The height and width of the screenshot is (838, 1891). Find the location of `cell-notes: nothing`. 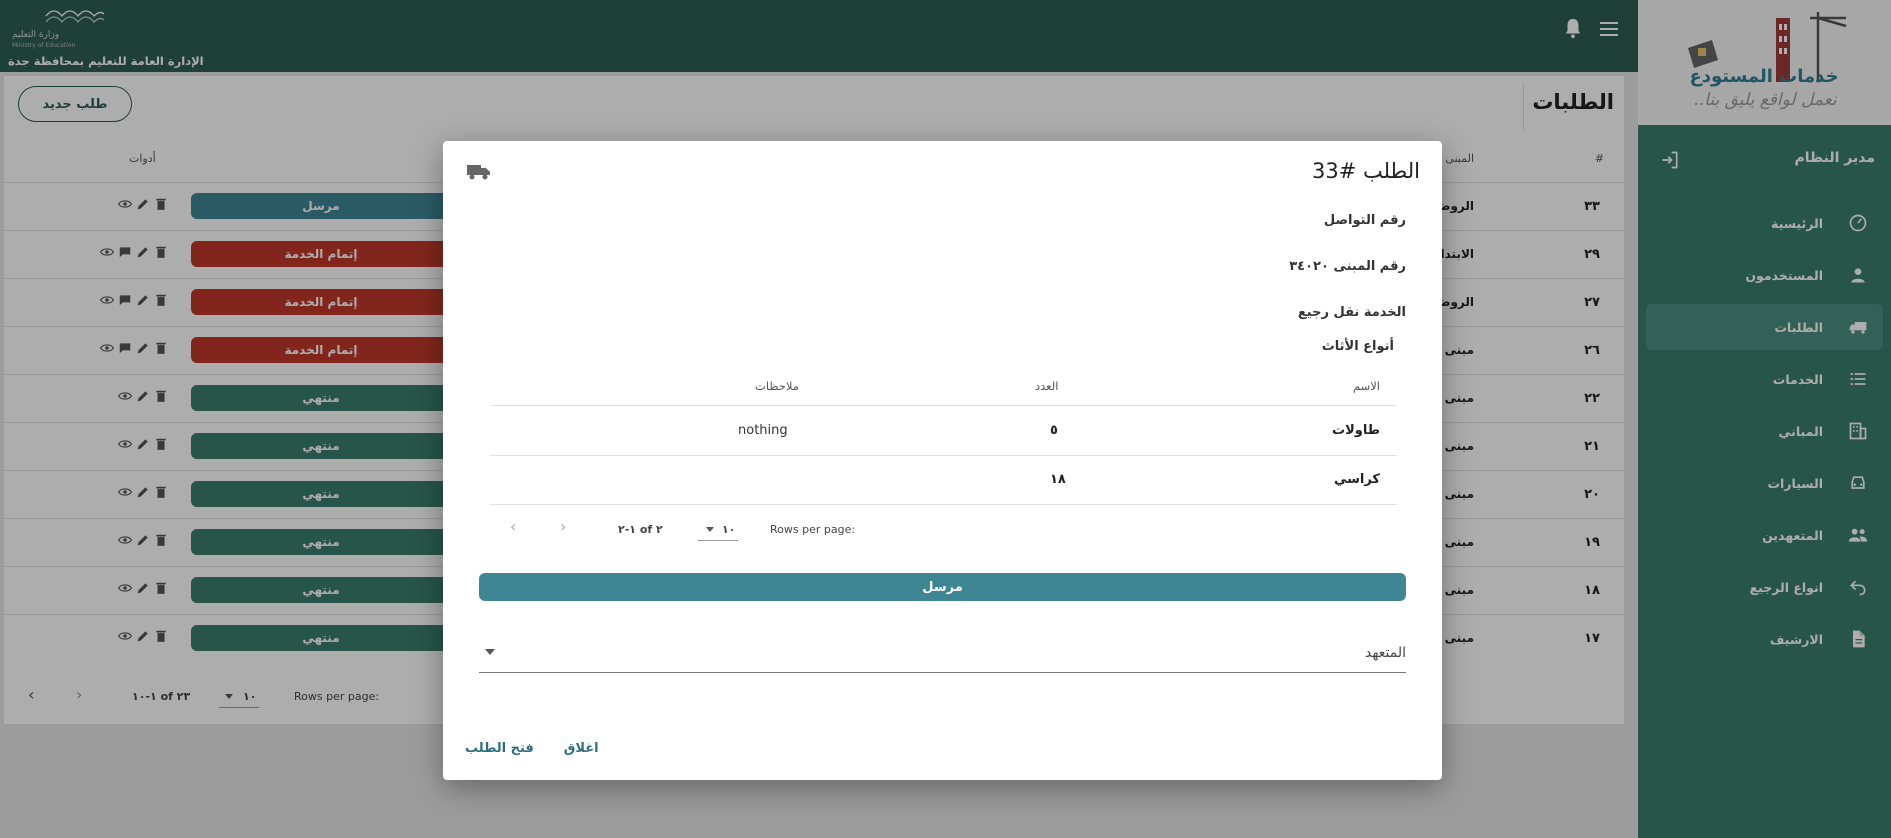

cell-notes: nothing is located at coordinates (763, 430).